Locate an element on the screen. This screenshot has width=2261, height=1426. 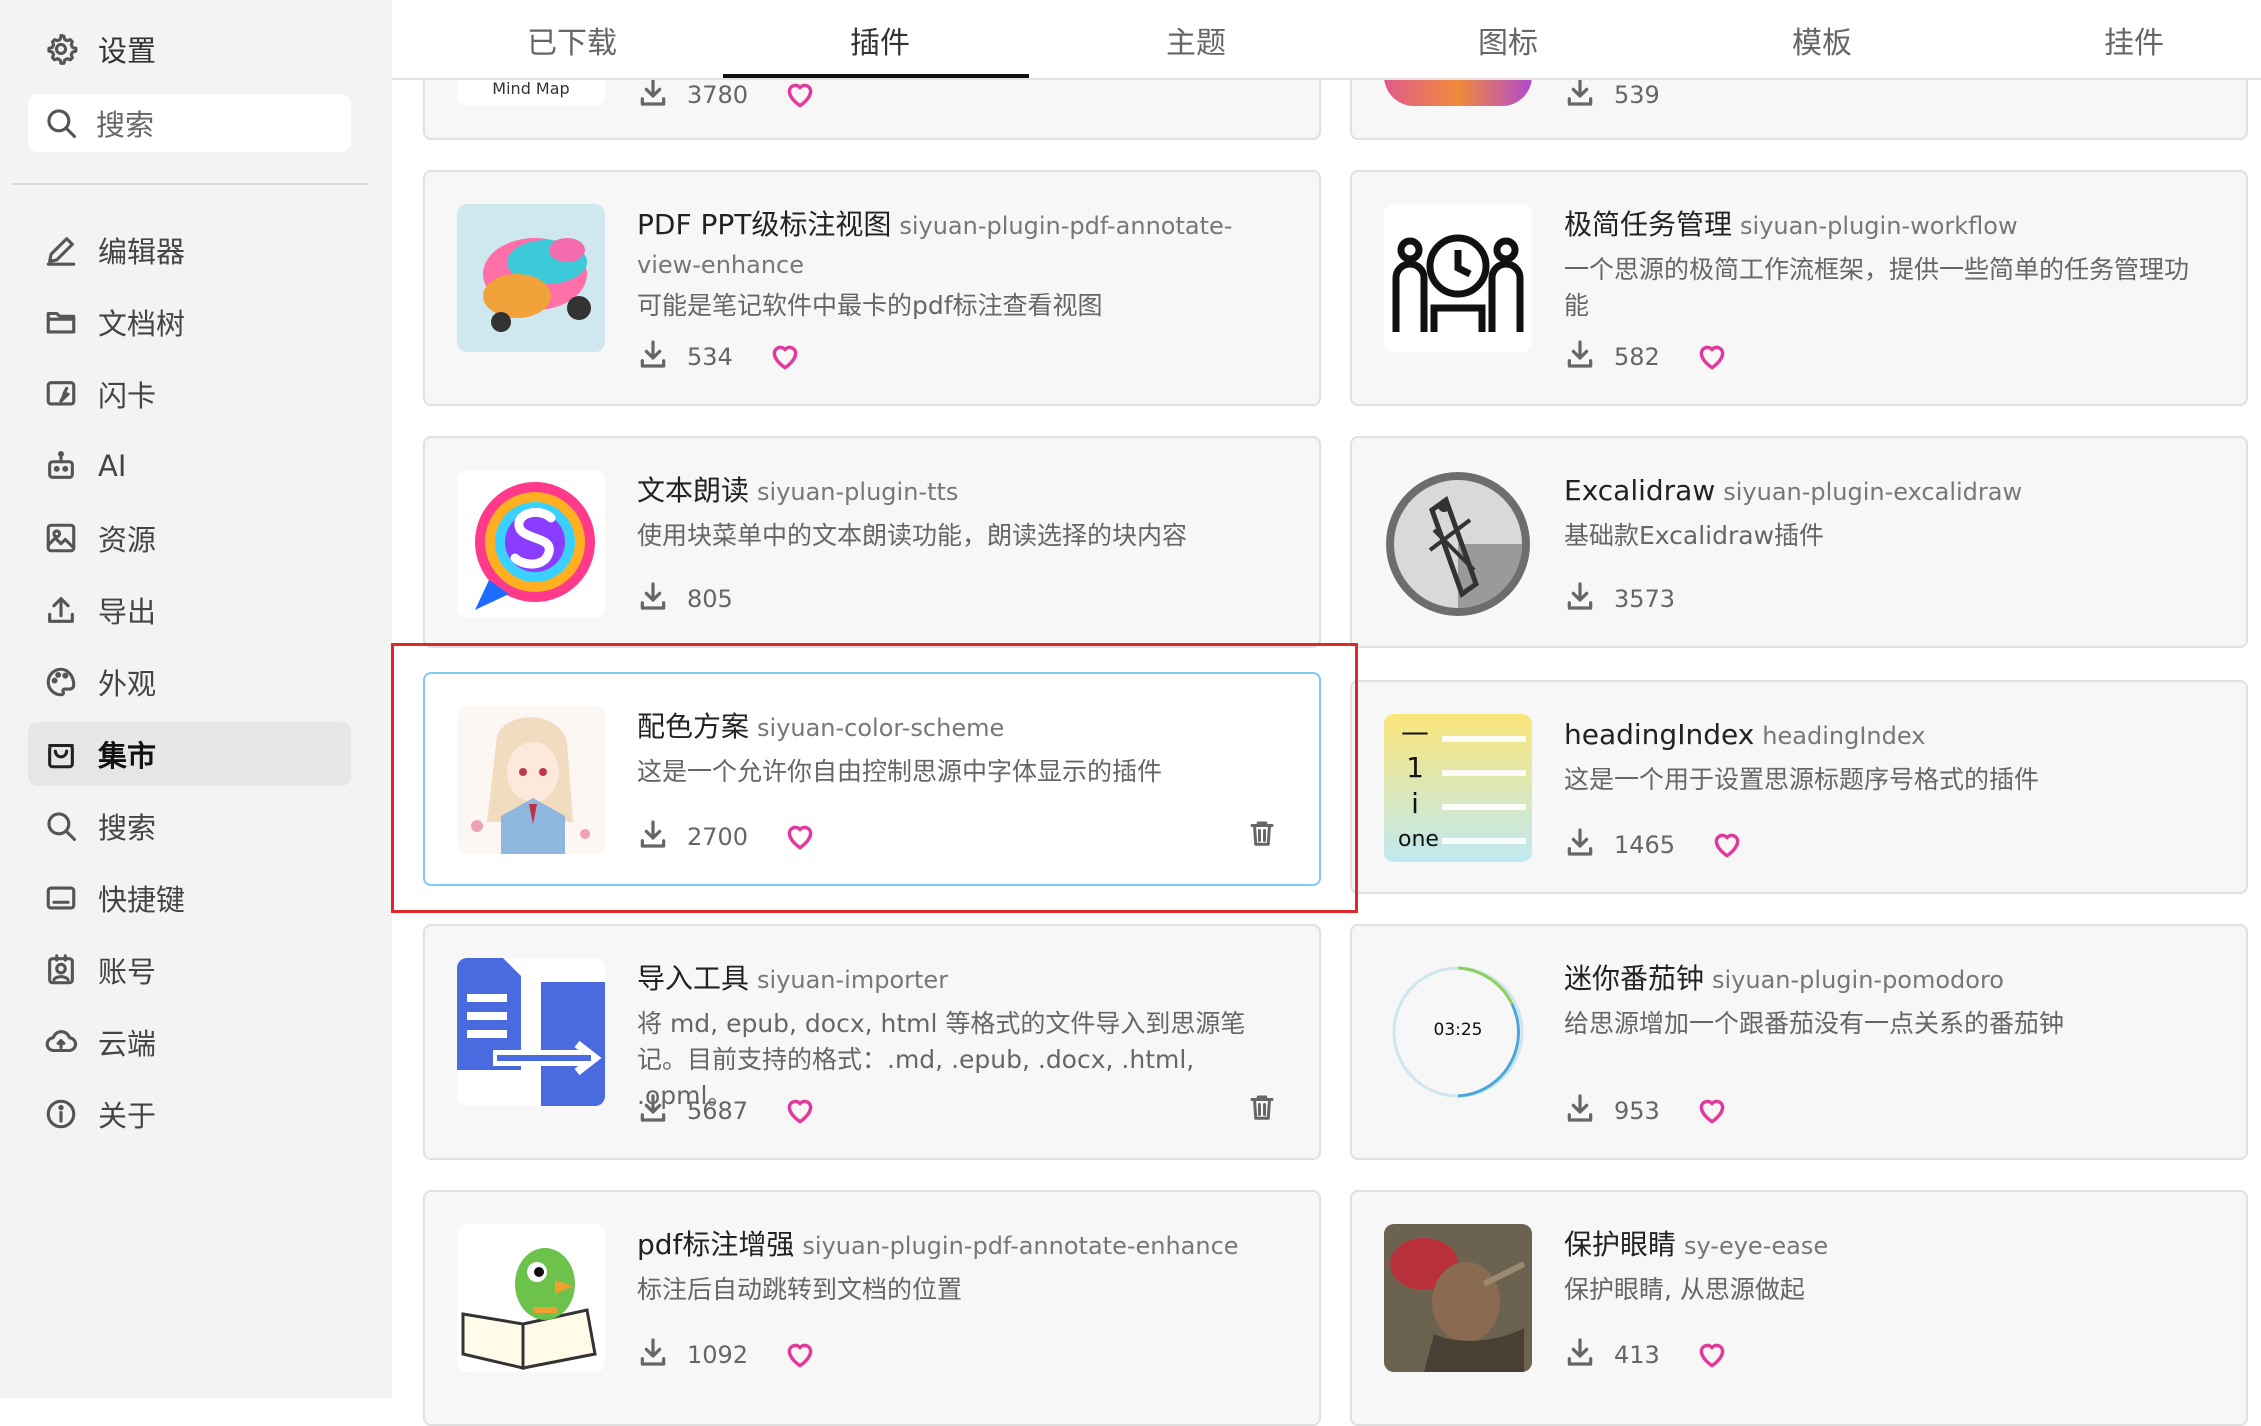
pencil-icon is located at coordinates (61, 250).